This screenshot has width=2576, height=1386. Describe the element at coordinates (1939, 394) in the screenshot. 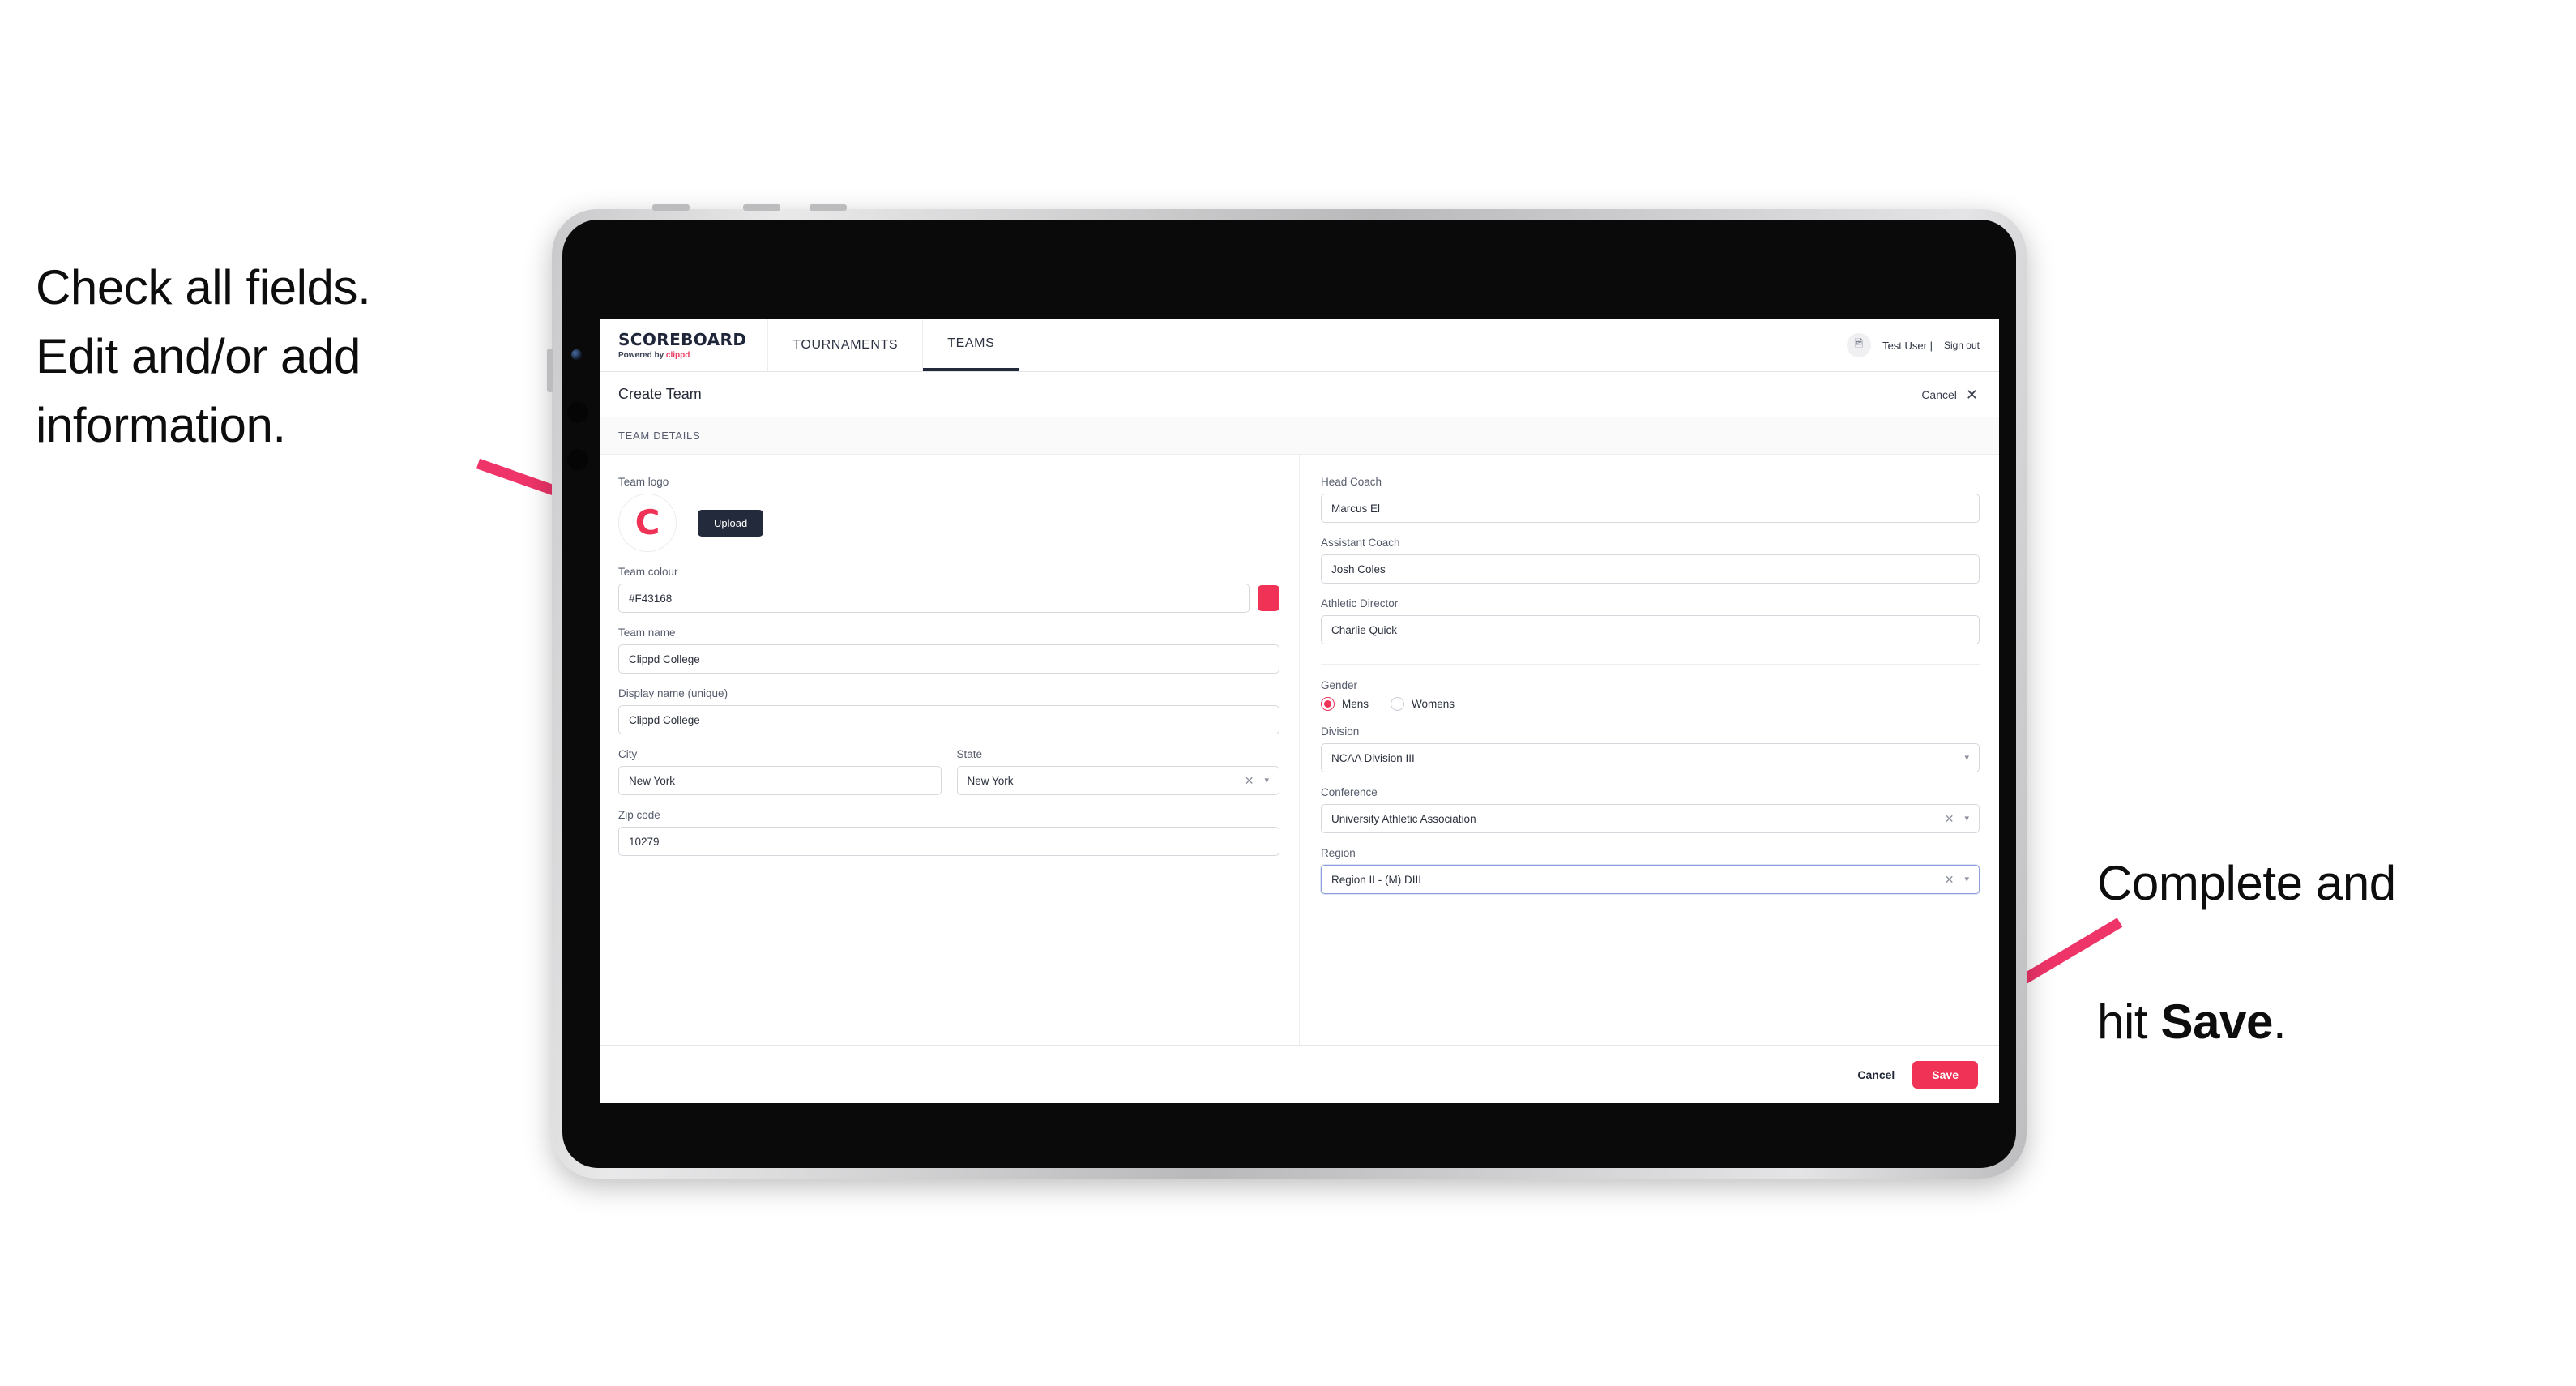

I see `cancel-close-label: Cancel` at that location.